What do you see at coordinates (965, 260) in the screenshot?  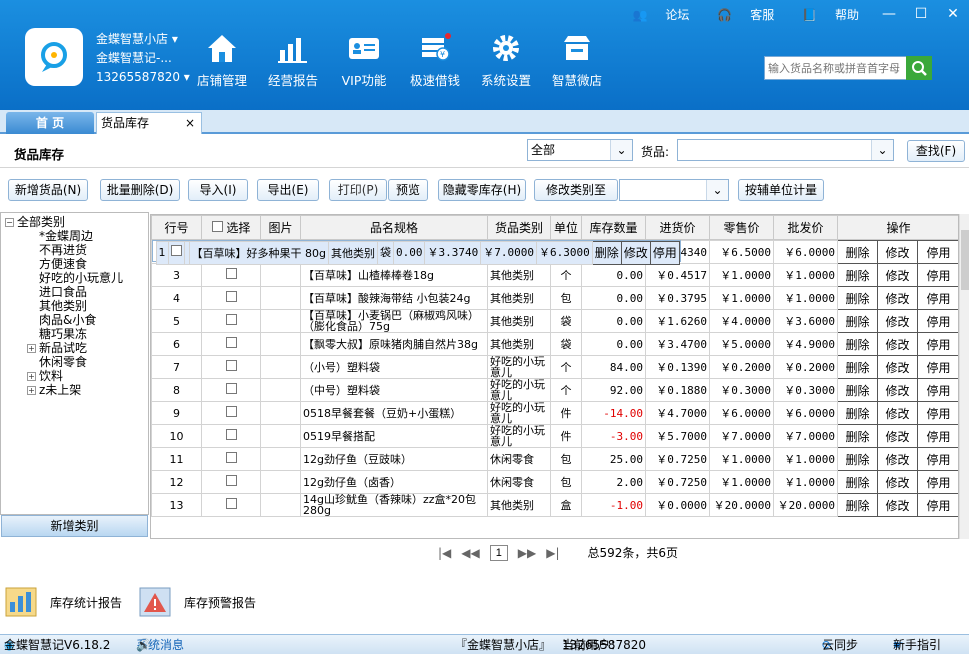 I see `scrollbar-thumb` at bounding box center [965, 260].